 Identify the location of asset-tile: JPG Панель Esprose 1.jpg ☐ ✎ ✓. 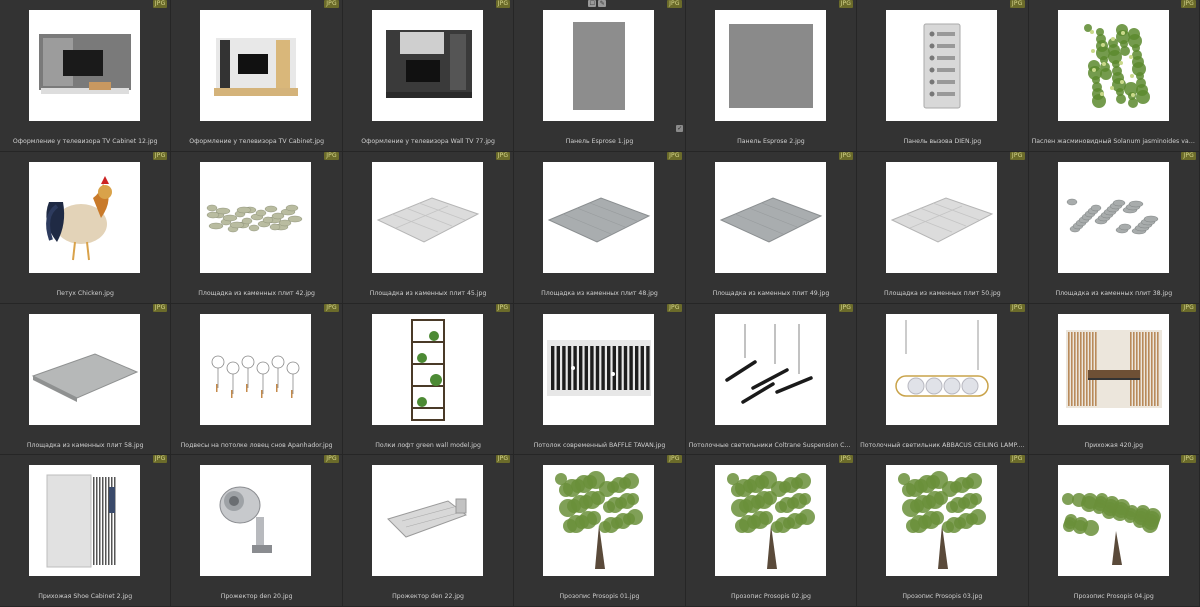
(600, 76).